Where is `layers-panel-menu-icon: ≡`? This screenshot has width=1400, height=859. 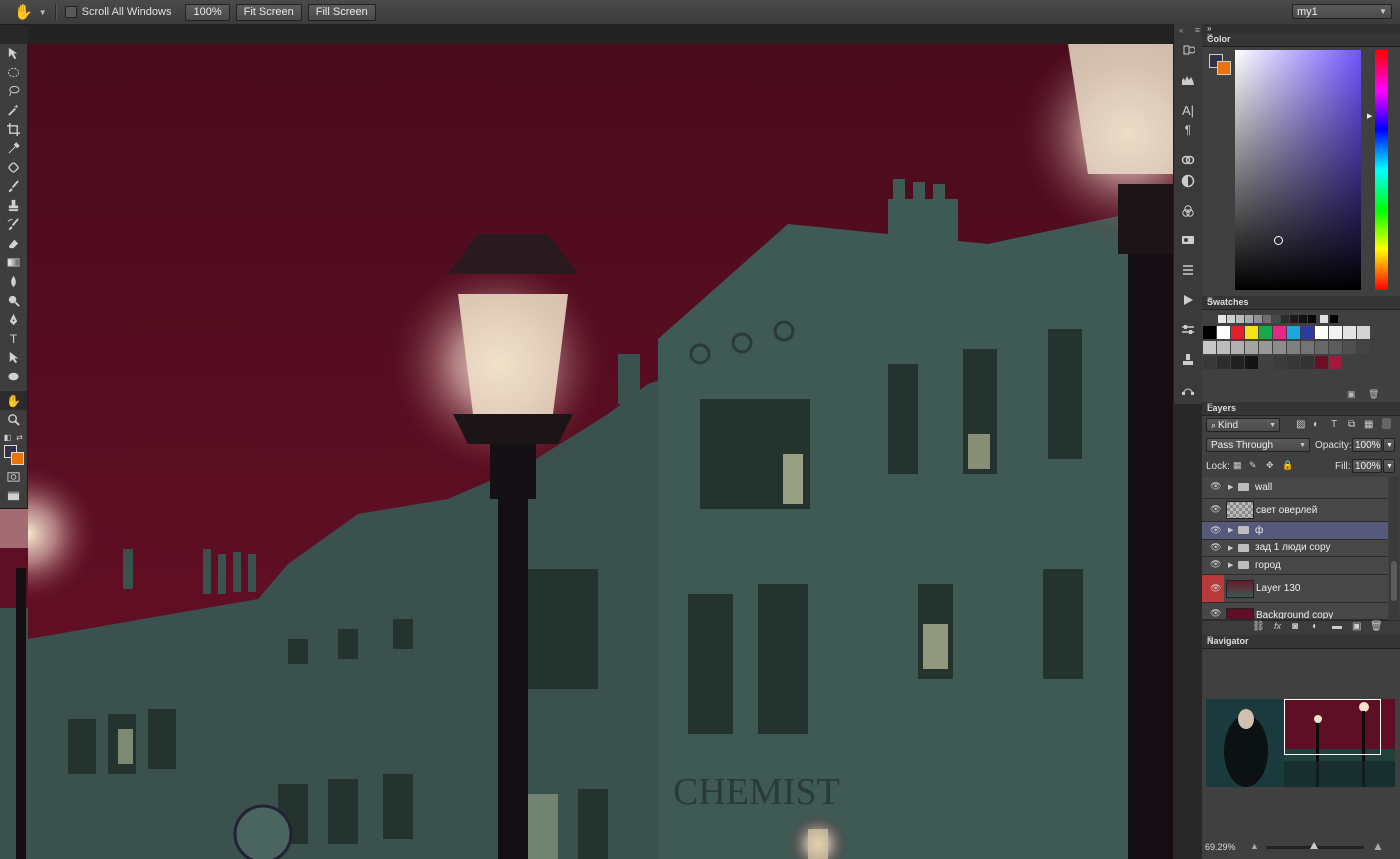 layers-panel-menu-icon: ≡ is located at coordinates (1302, 406).